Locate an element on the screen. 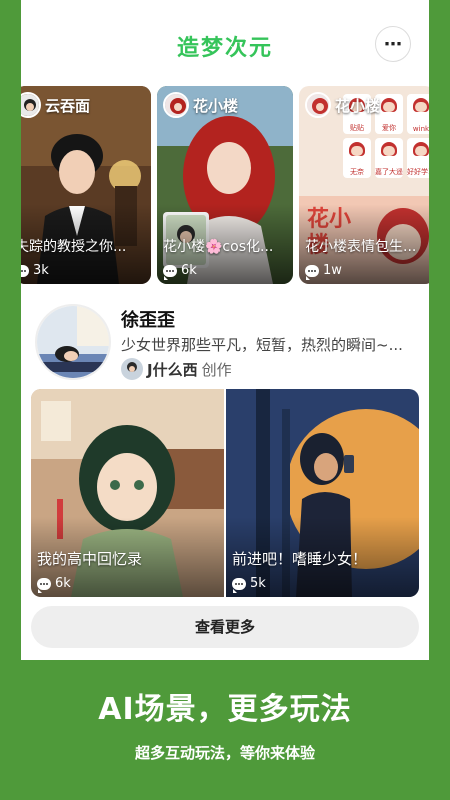  creator-suffix: 创作 is located at coordinates (216, 369).